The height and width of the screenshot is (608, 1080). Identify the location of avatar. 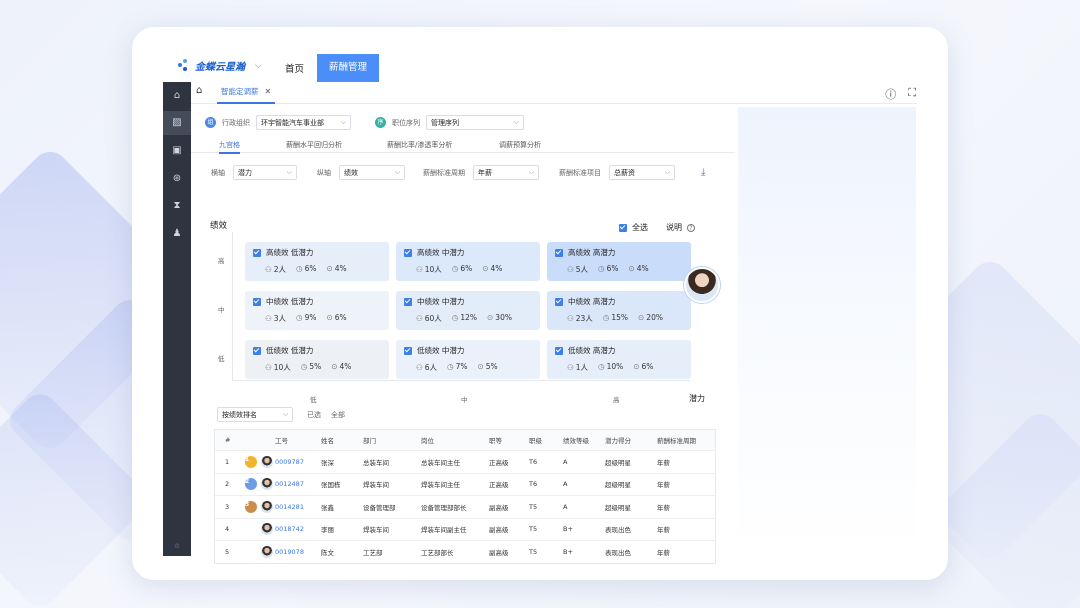
(702, 285).